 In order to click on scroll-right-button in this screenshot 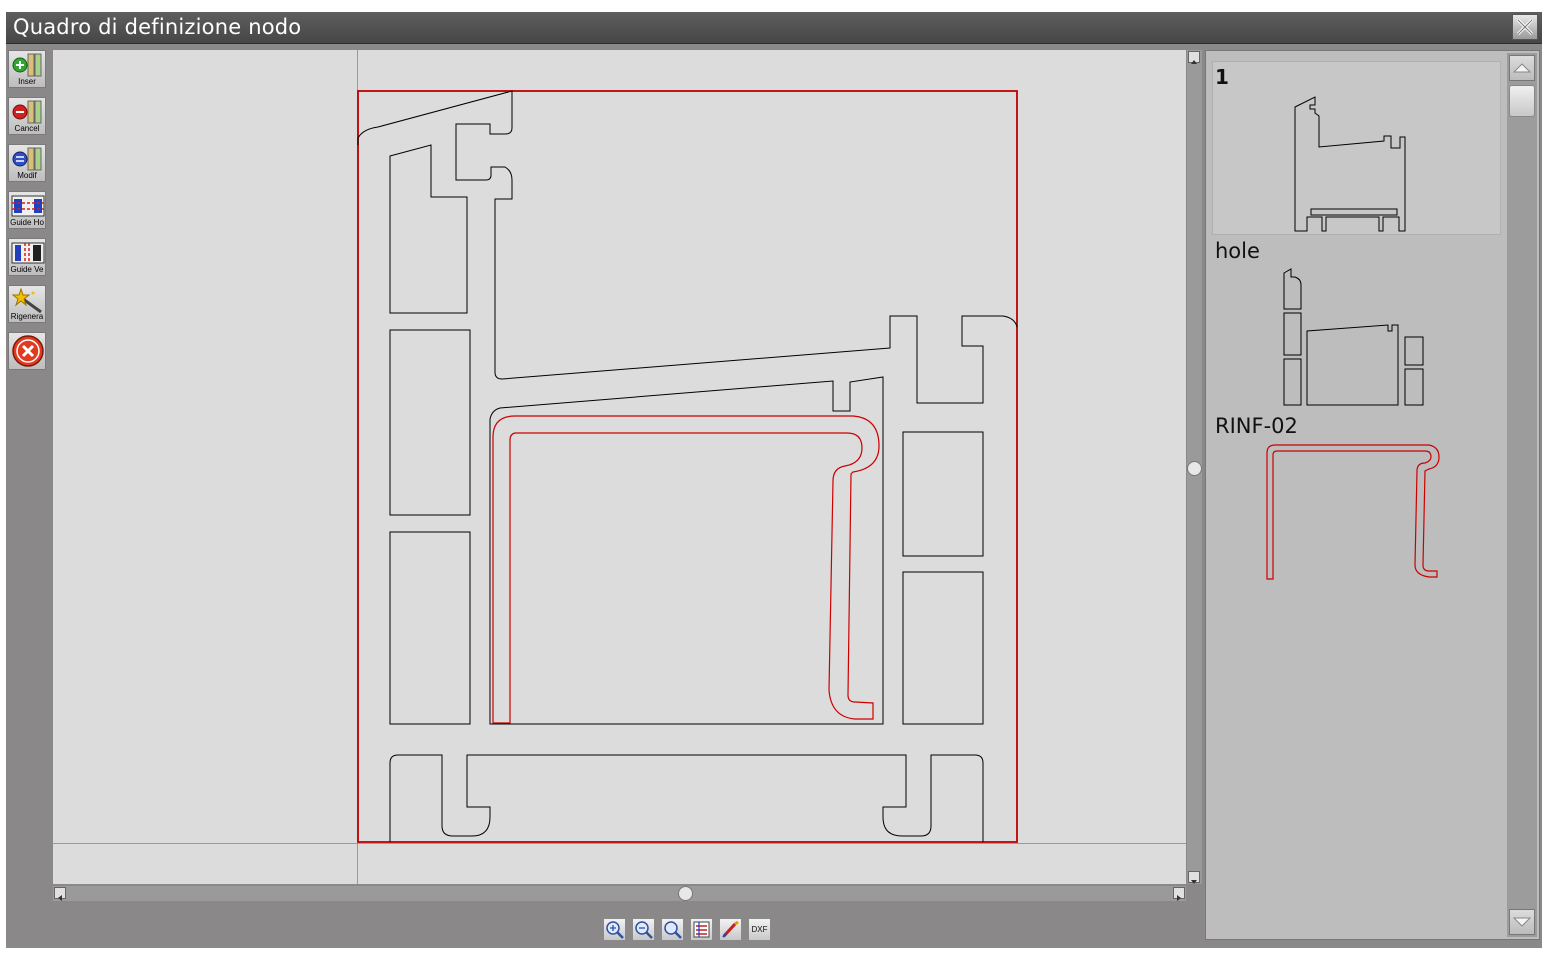, I will do `click(1179, 894)`.